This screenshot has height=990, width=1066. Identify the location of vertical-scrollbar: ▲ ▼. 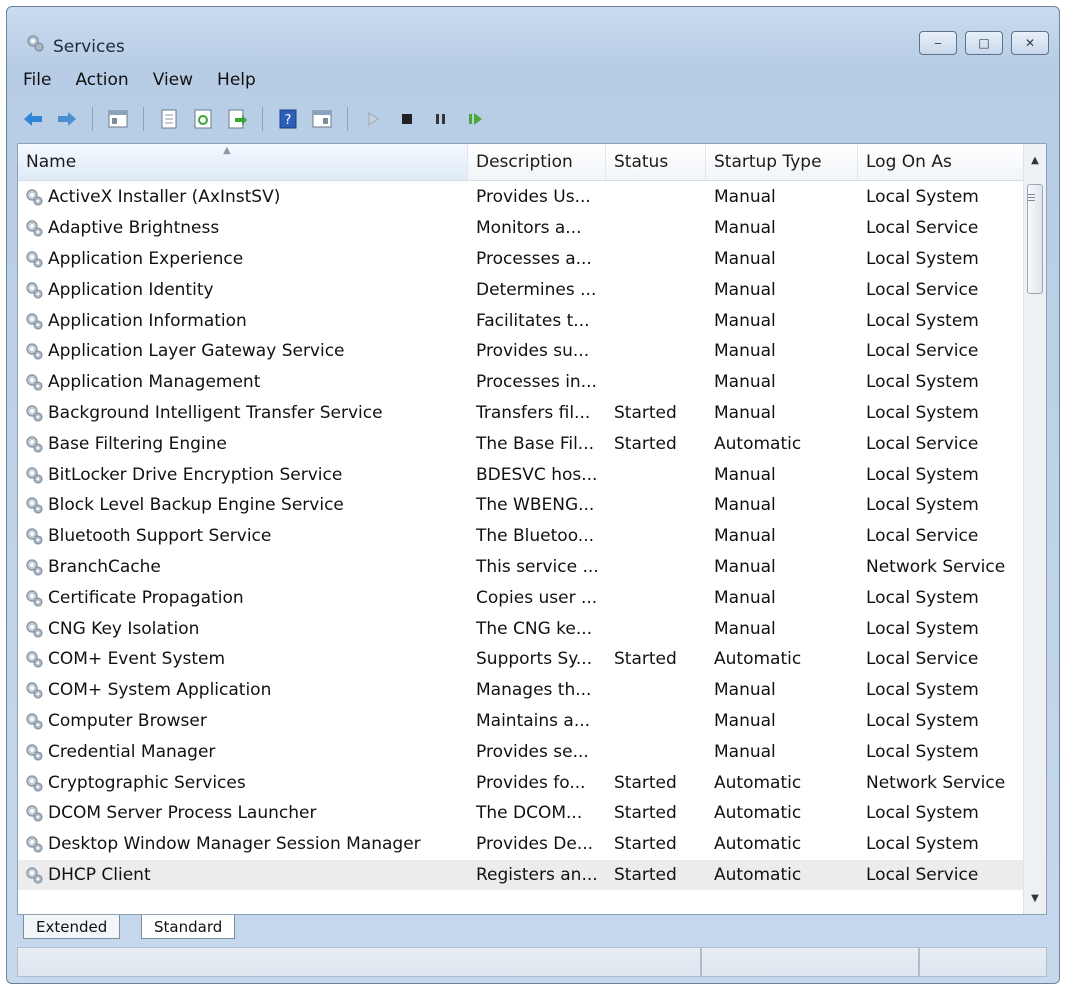
(1034, 529).